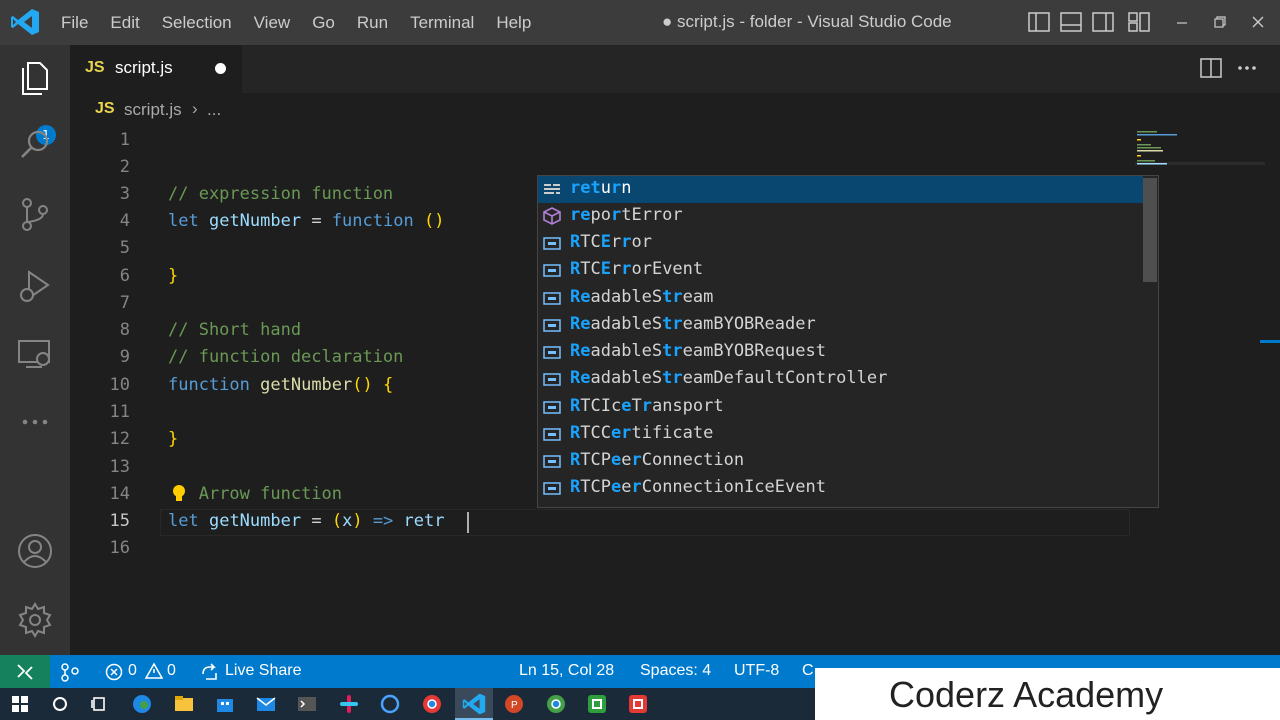 The width and height of the screenshot is (1280, 720). What do you see at coordinates (270, 494) in the screenshot?
I see `code-line: Arrow function` at bounding box center [270, 494].